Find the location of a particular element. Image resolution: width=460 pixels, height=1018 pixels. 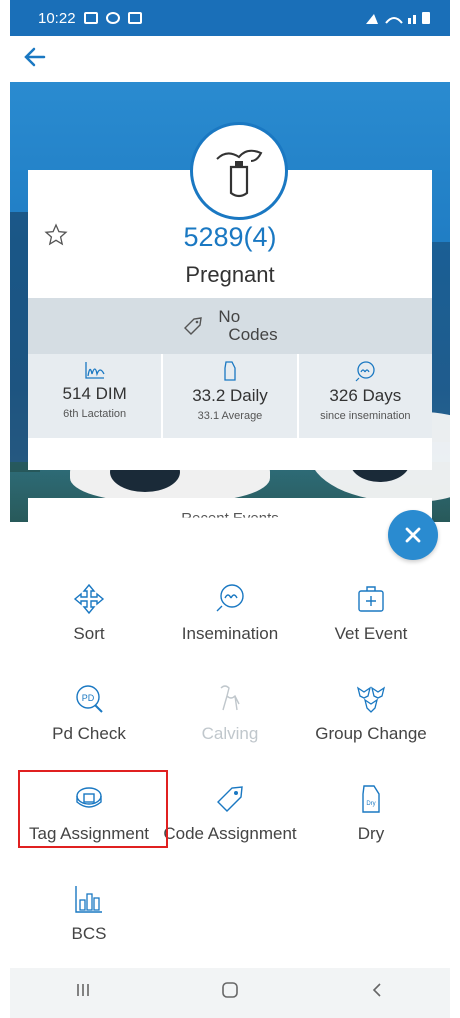

stat-milk-sub: 33.1 Average is located at coordinates (230, 416).